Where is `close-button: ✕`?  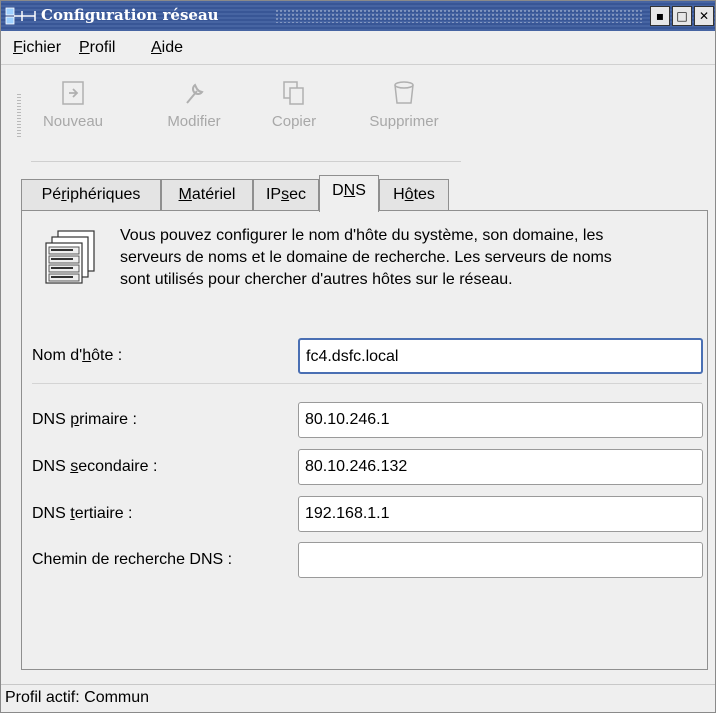 close-button: ✕ is located at coordinates (704, 16).